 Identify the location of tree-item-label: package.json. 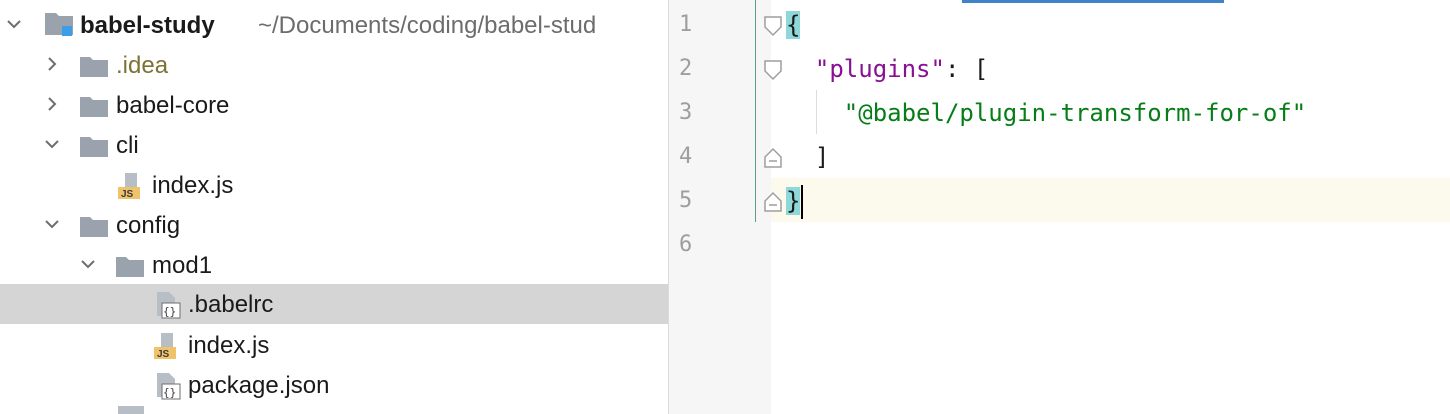
(259, 385).